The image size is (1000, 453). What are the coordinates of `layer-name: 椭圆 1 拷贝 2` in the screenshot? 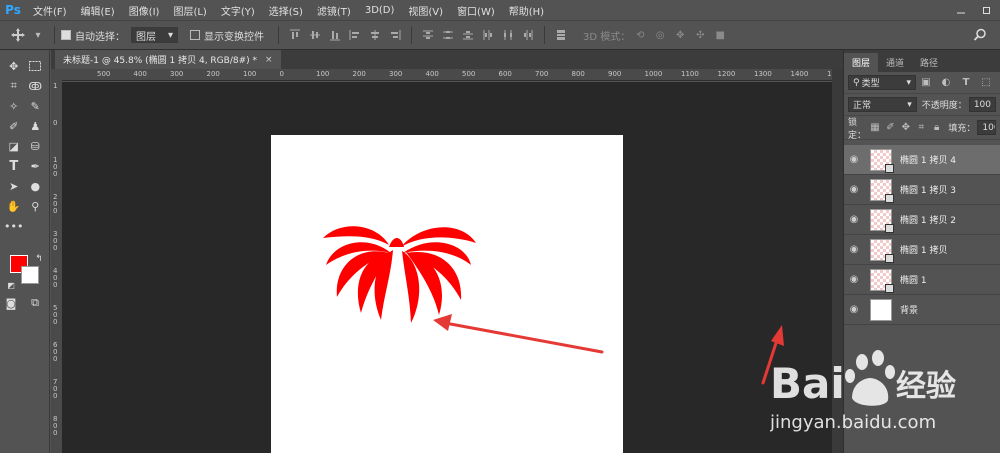 It's located at (928, 221).